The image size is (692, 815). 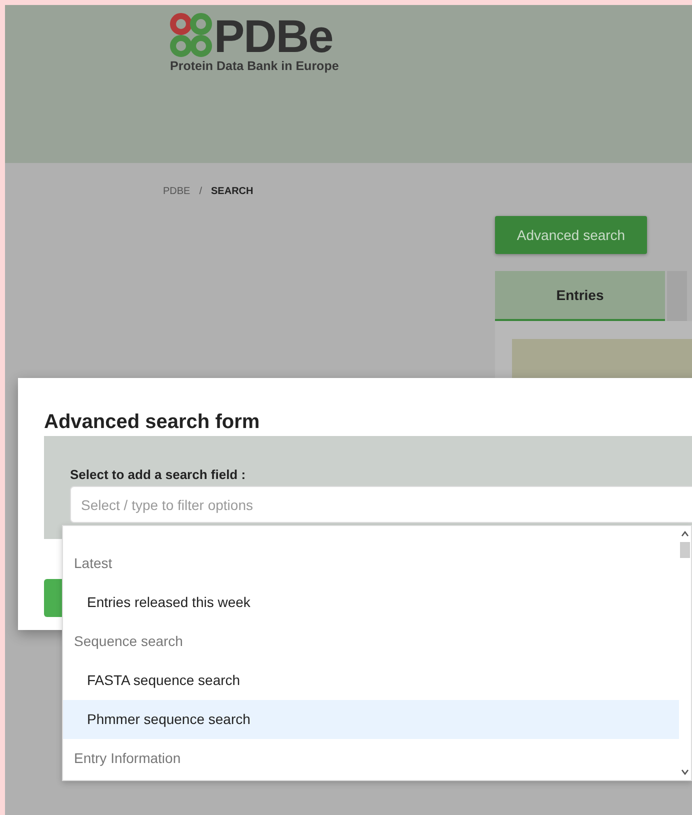 I want to click on dropdown-option: FASTA sequence search, so click(x=371, y=680).